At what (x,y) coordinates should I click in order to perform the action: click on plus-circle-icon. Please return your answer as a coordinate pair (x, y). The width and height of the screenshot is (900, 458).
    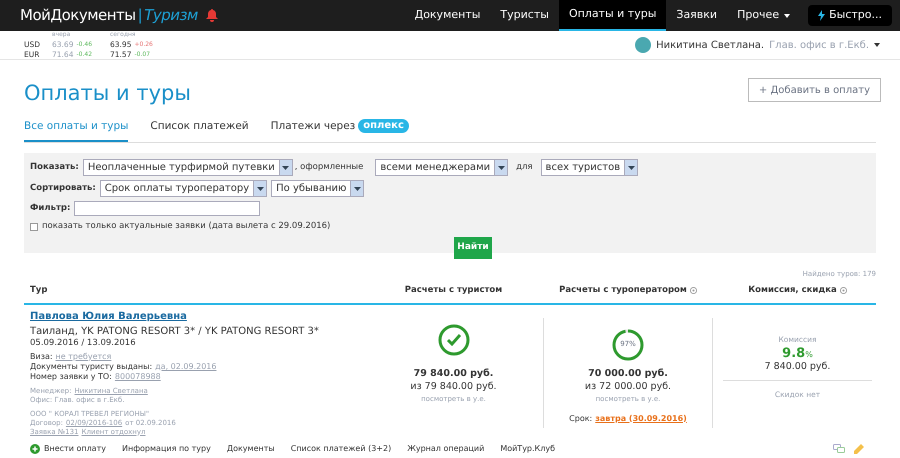
    Looking at the image, I should click on (35, 449).